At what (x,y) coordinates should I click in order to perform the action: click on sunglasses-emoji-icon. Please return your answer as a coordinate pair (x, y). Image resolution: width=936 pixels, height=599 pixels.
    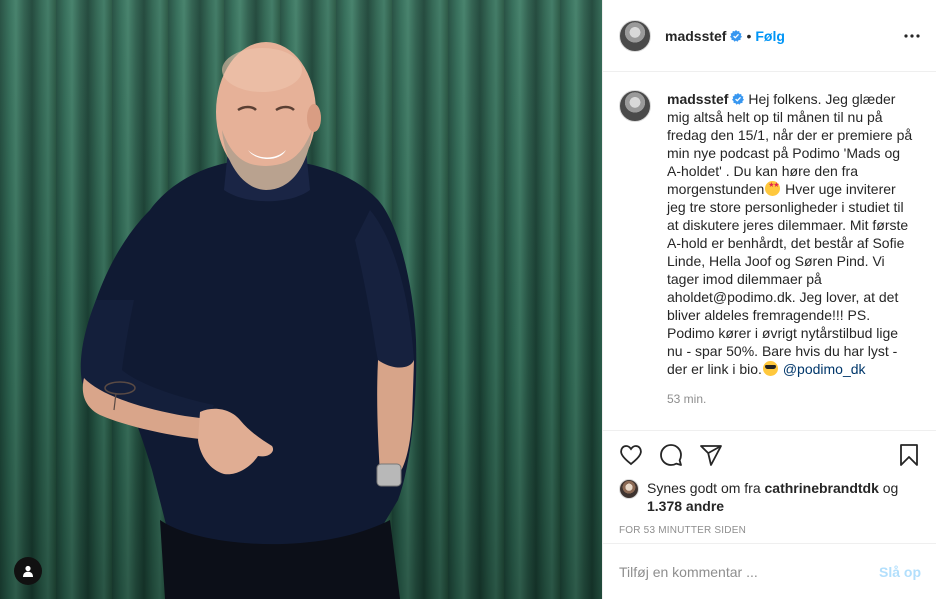
    Looking at the image, I should click on (770, 368).